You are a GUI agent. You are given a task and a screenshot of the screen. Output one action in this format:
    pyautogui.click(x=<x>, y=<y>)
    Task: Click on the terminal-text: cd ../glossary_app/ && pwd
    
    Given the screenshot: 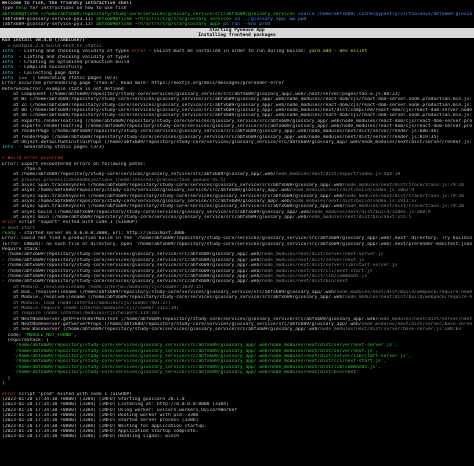 What is the action you would take?
    pyautogui.click(x=270, y=20)
    